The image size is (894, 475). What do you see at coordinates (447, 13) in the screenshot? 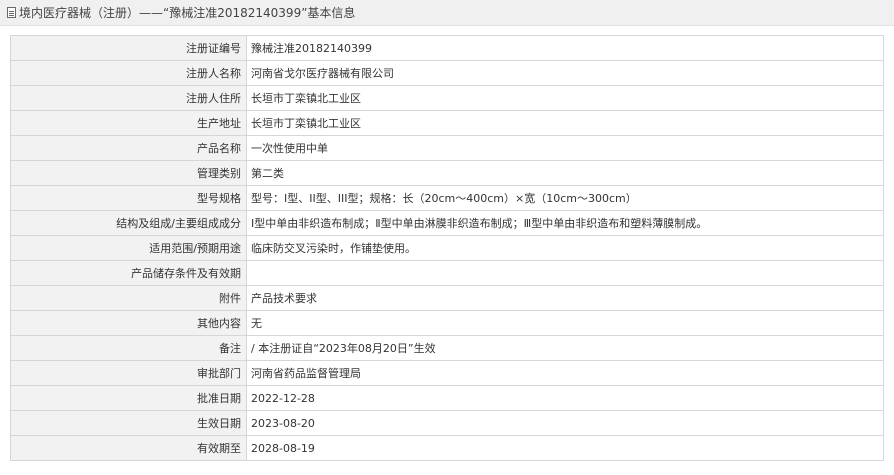
I see `page-header: 境内医疗器械（注册）——“豫械注准20182140399”基本信息` at bounding box center [447, 13].